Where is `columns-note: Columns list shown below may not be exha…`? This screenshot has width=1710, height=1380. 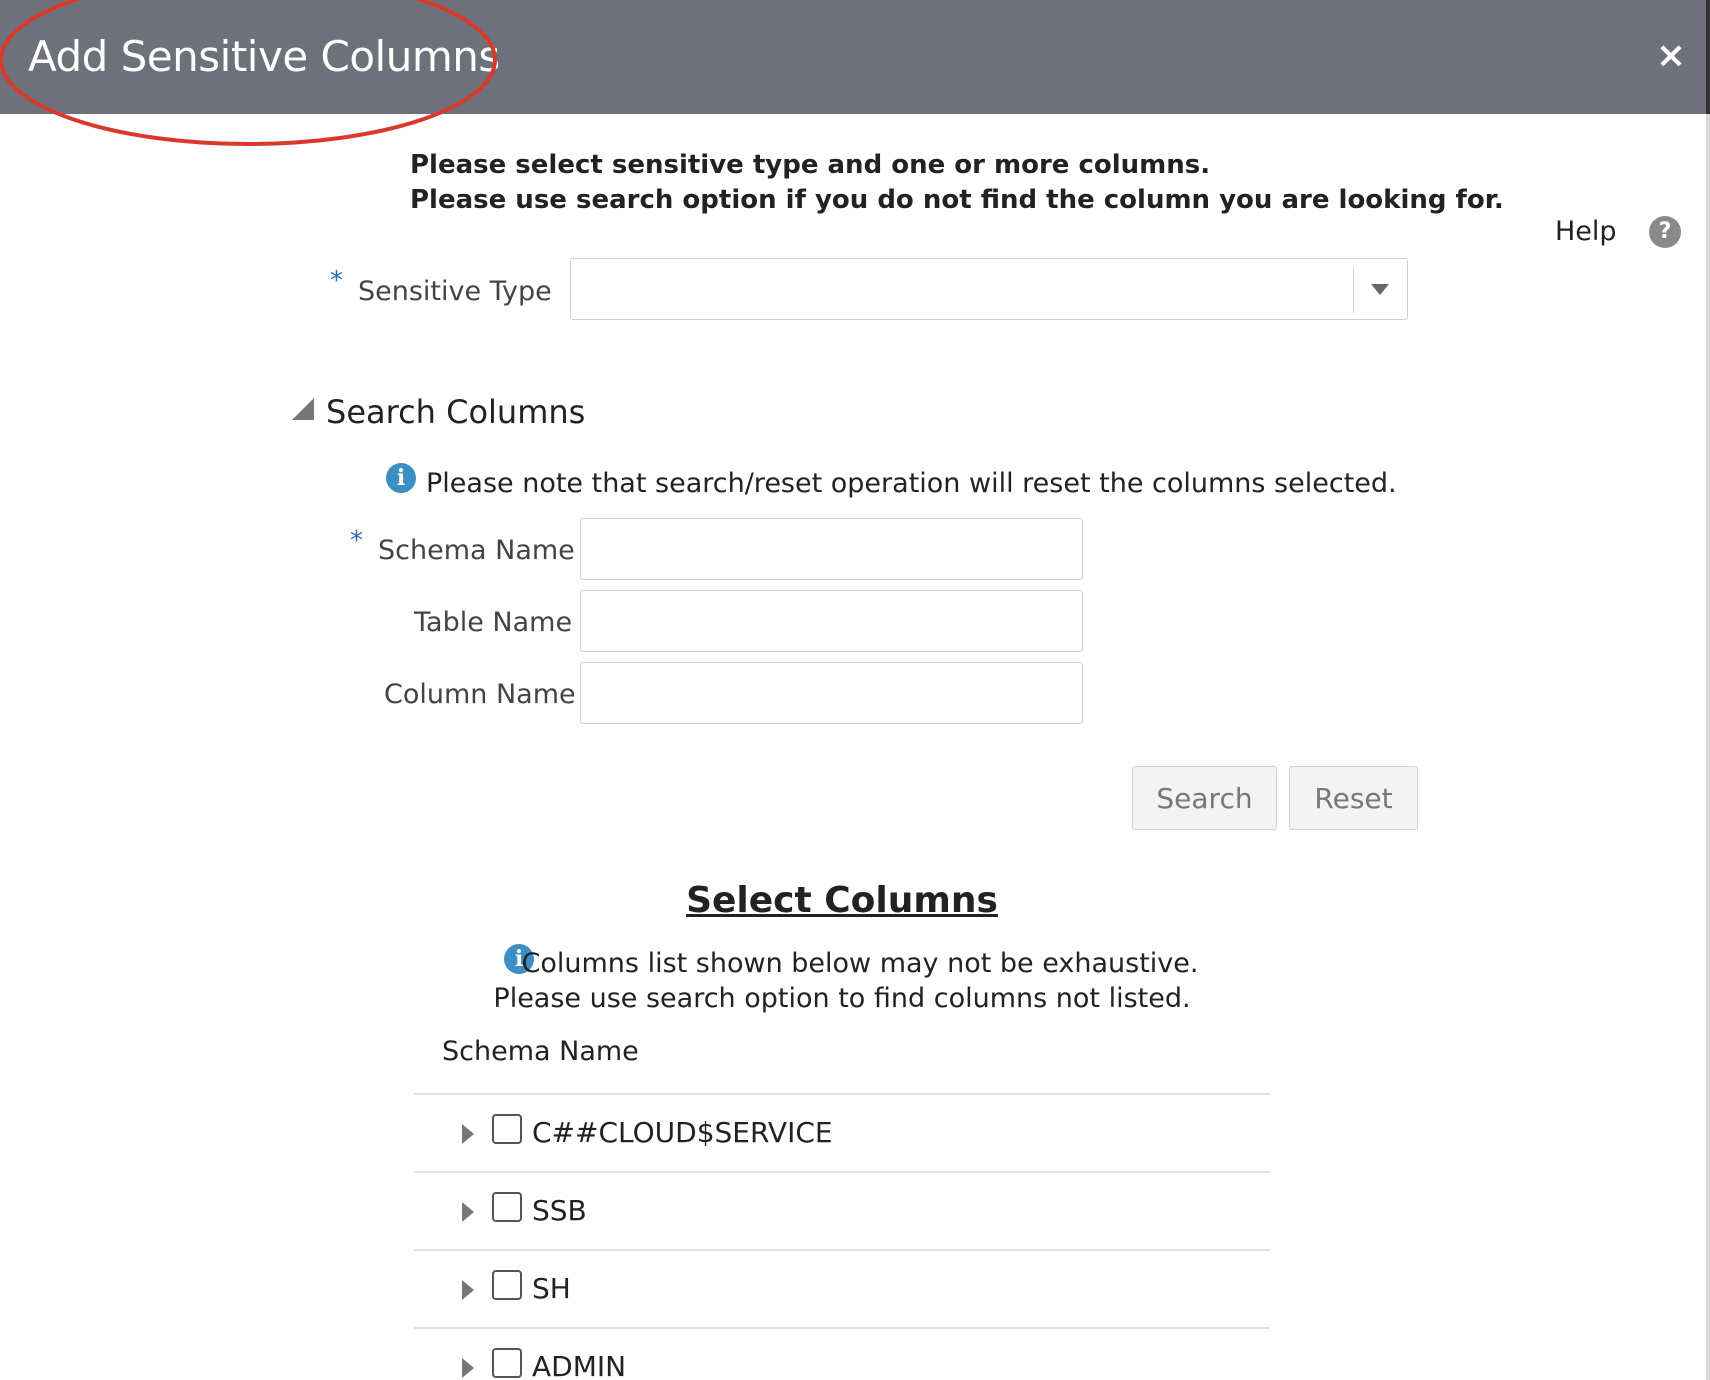 columns-note: Columns list shown below may not be exha… is located at coordinates (842, 981).